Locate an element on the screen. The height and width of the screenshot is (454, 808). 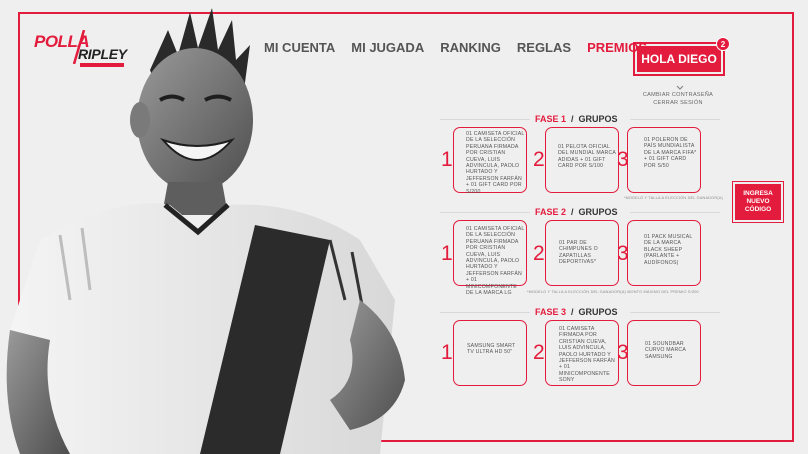
fase-2-title: FASE 2/GRUPOS is located at coordinates (576, 212).